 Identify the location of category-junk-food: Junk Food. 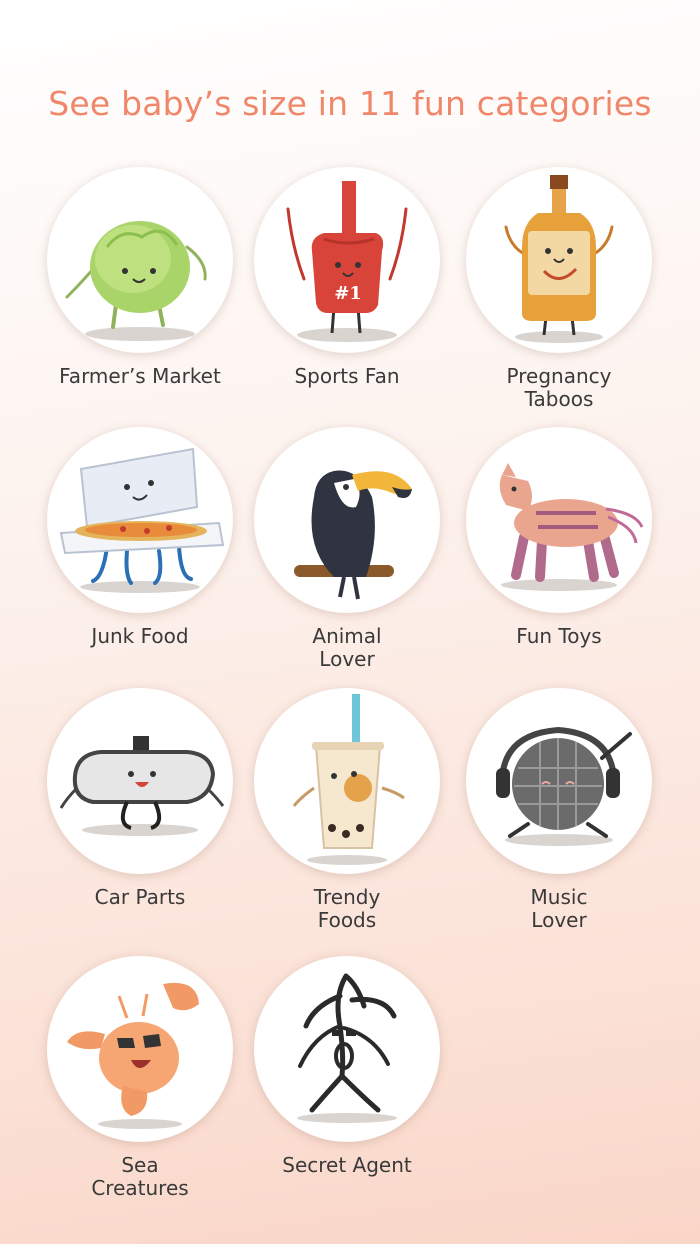
(140, 537).